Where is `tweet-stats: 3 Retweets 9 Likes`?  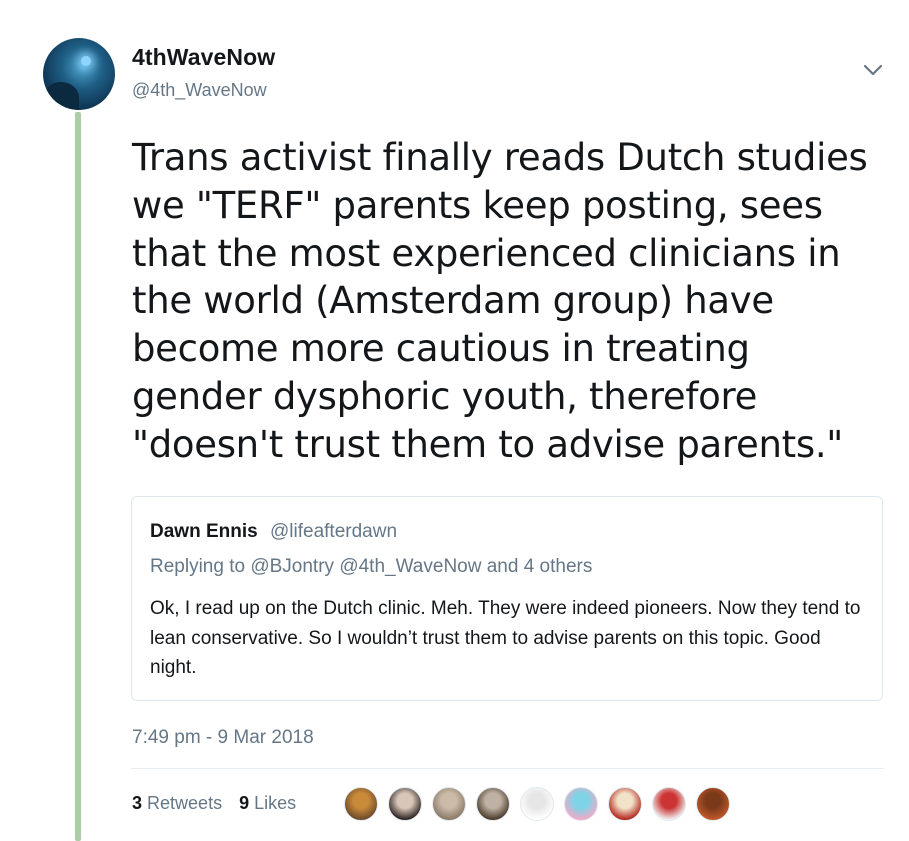 tweet-stats: 3 Retweets 9 Likes is located at coordinates (220, 803).